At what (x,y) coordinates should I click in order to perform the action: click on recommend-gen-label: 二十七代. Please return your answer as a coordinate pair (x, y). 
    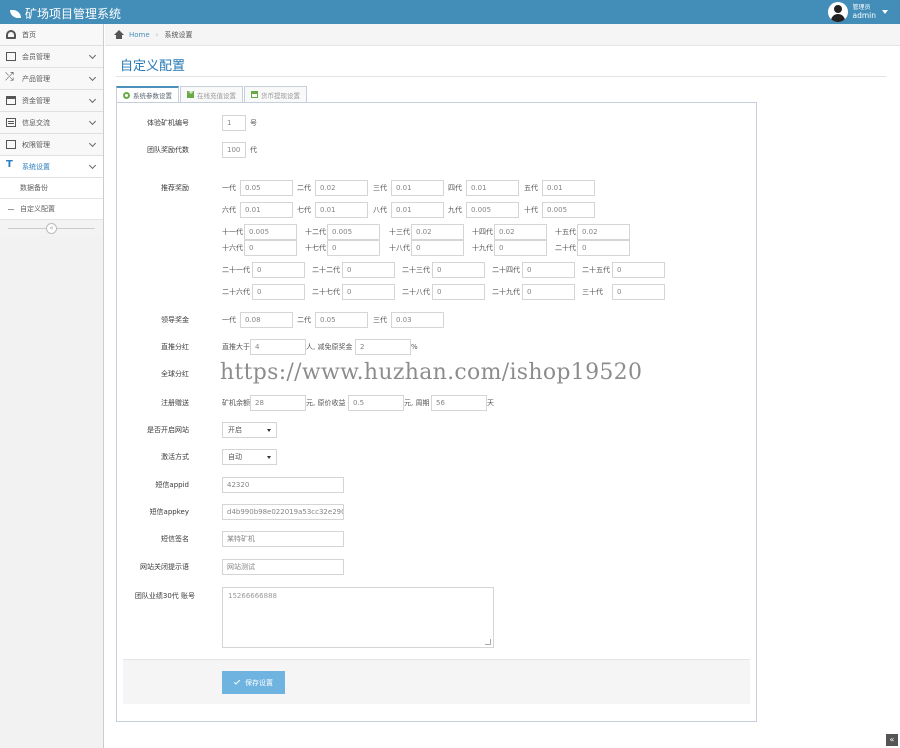
    Looking at the image, I should click on (326, 292).